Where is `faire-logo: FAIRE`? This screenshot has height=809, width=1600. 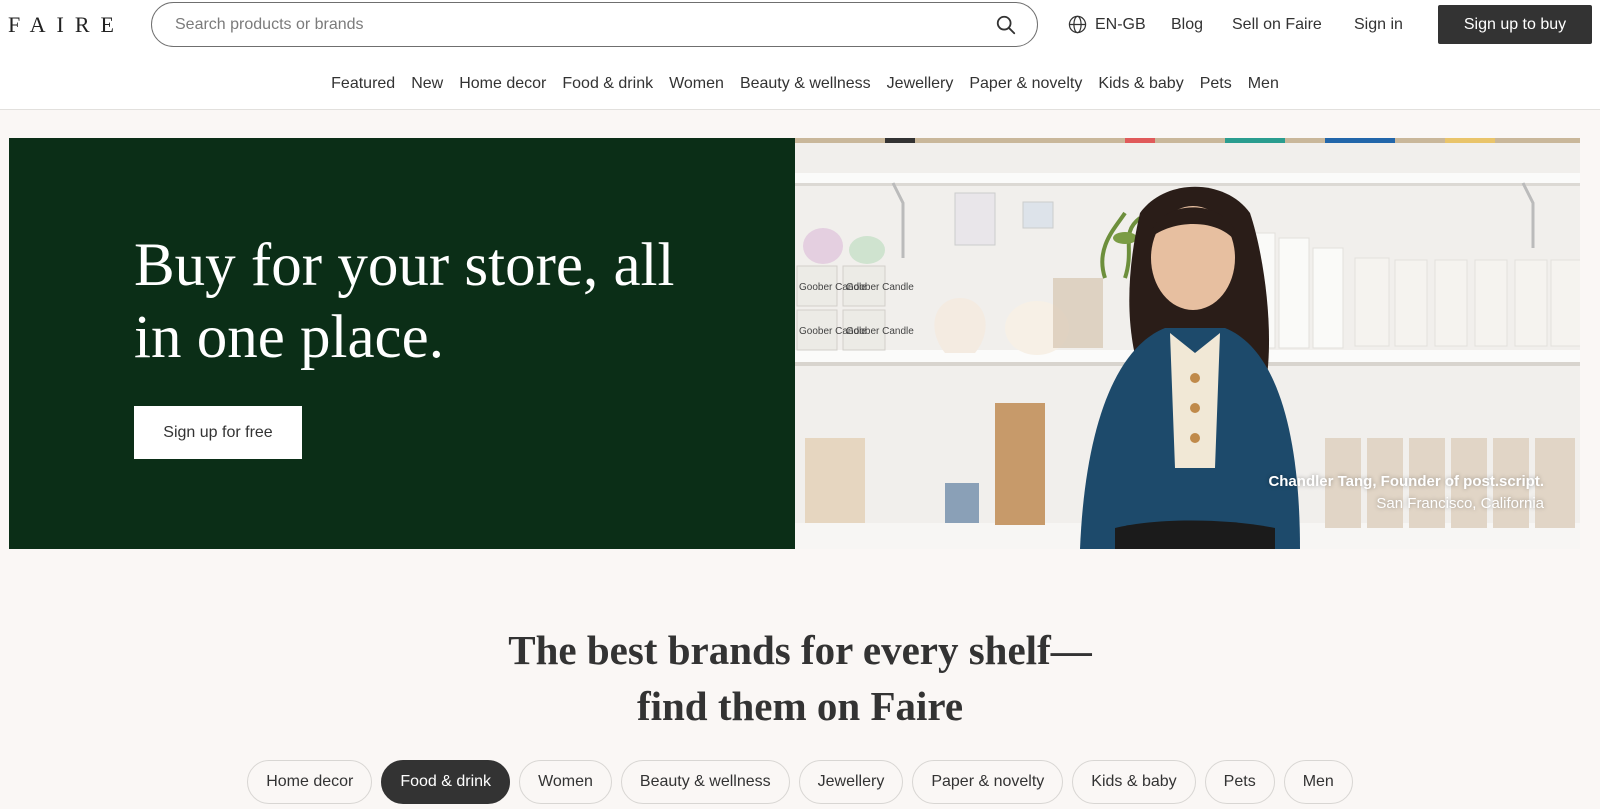 faire-logo: FAIRE is located at coordinates (66, 25).